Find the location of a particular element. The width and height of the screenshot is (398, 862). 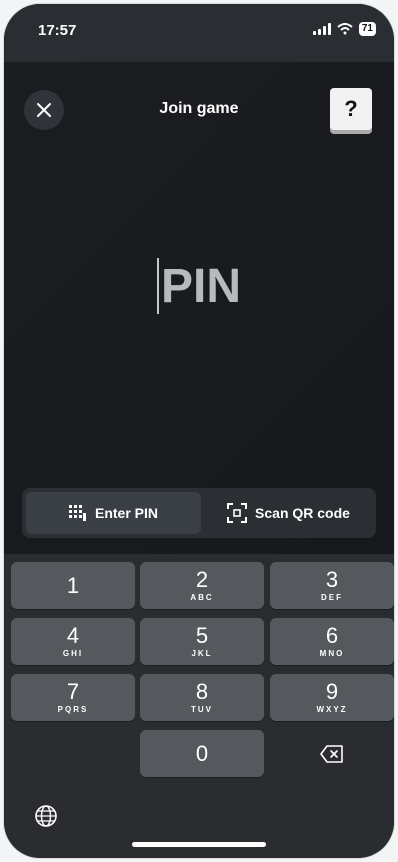

key-9: 9 WXYZ is located at coordinates (332, 697).